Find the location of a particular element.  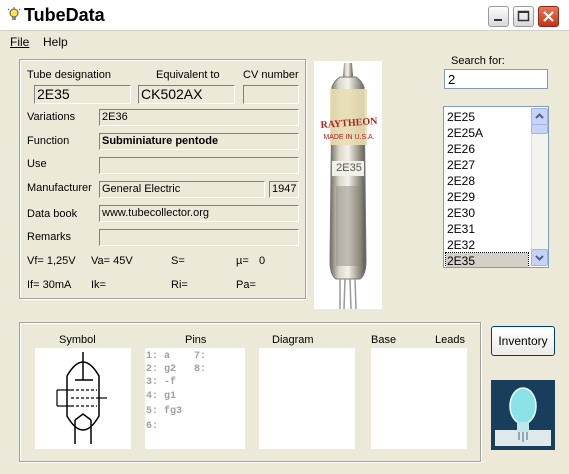

diagram-header: Diagram is located at coordinates (293, 340).